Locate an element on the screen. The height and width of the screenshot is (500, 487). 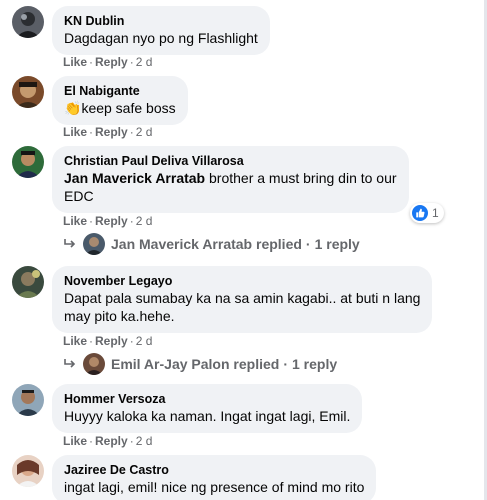
like-icon is located at coordinates (420, 213).